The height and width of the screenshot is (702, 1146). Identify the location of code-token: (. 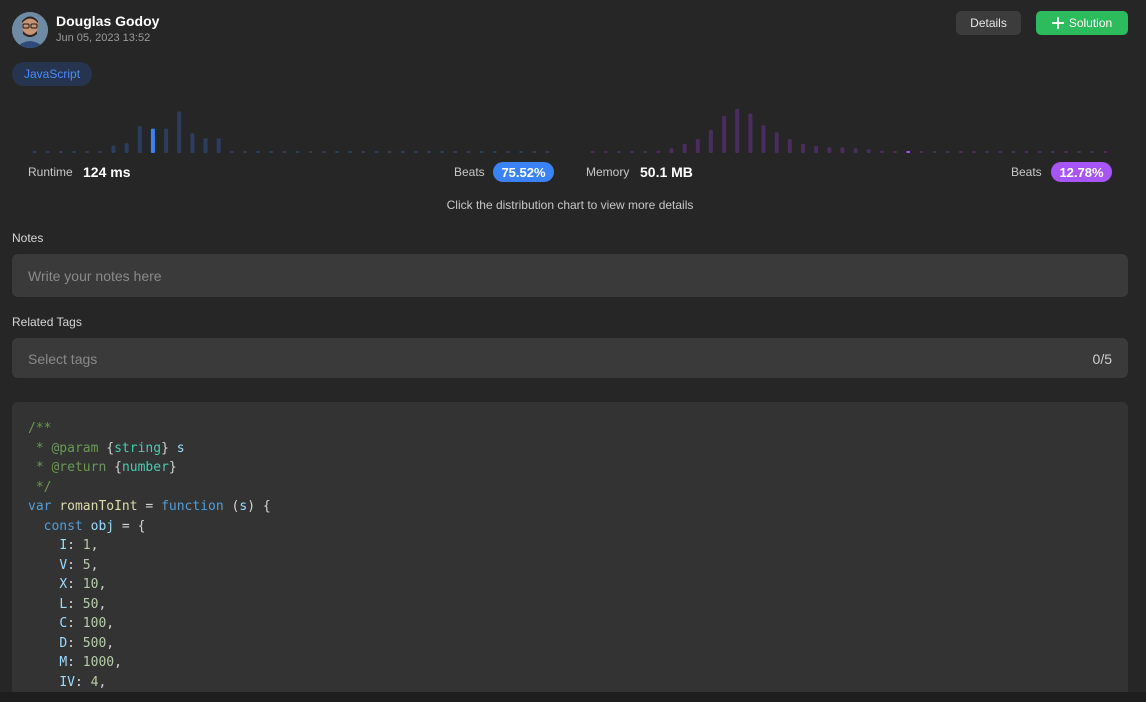
(231, 506).